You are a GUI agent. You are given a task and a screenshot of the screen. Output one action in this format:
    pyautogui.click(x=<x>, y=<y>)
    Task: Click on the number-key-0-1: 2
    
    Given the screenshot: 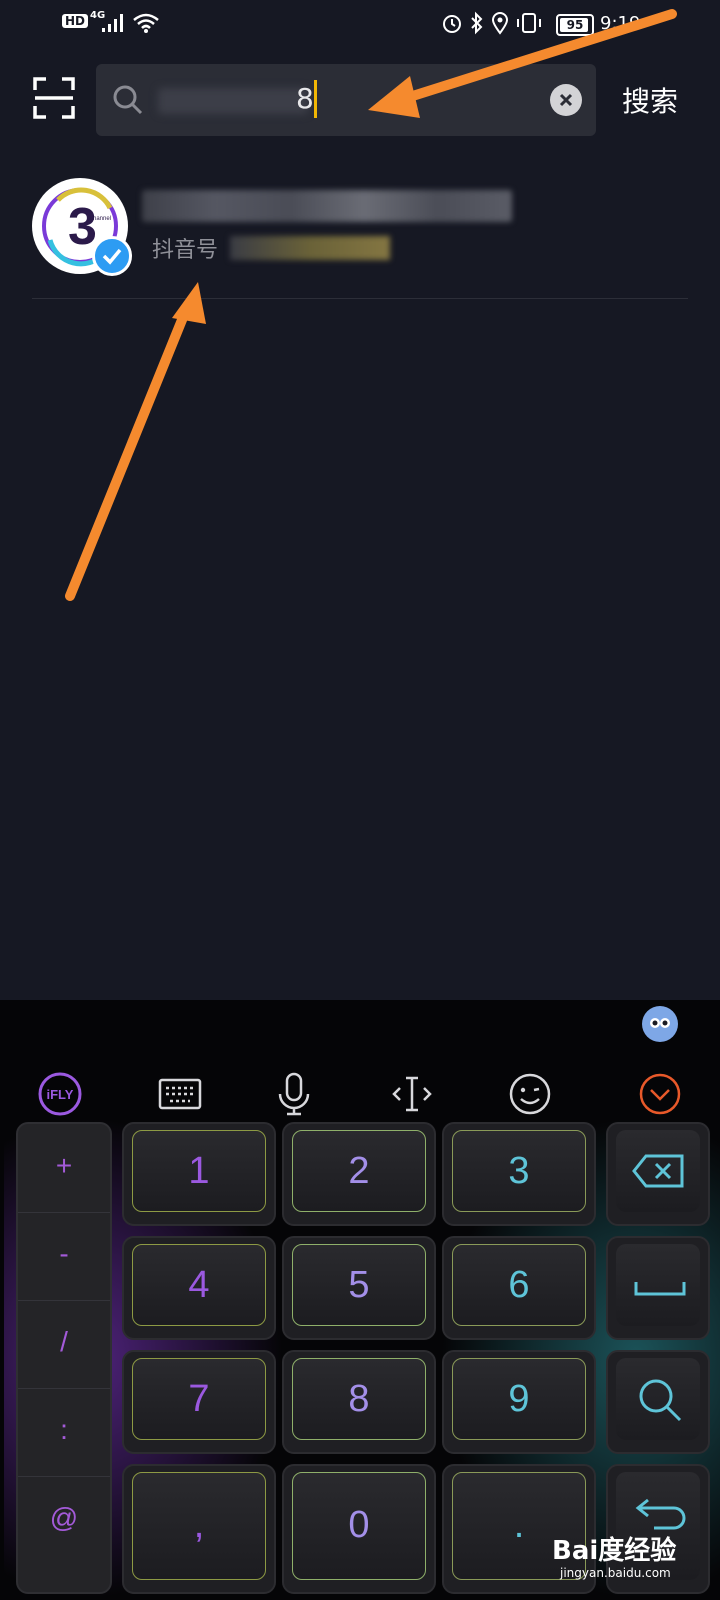 What is the action you would take?
    pyautogui.click(x=359, y=1174)
    